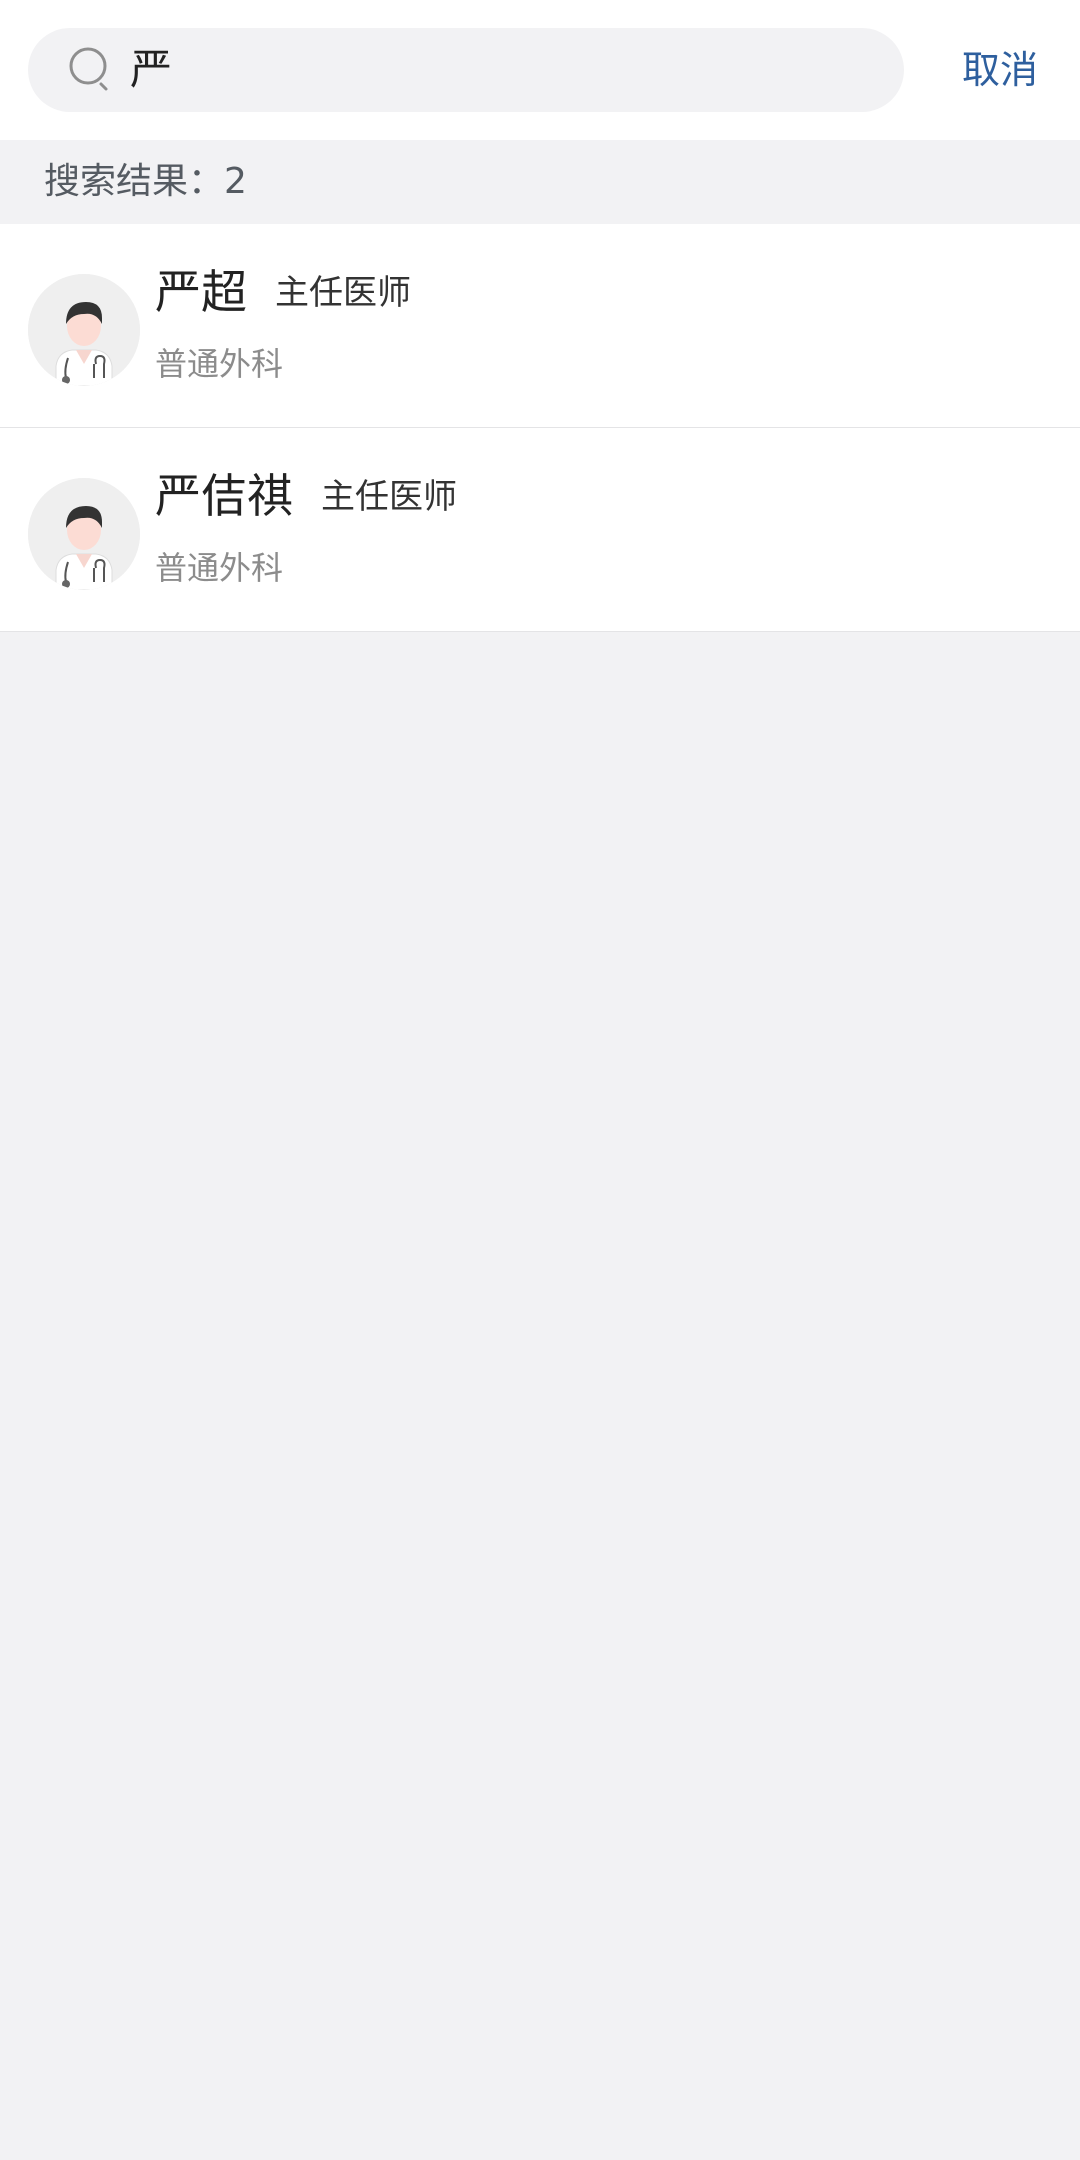 The width and height of the screenshot is (1080, 2160). Describe the element at coordinates (92, 70) in the screenshot. I see `search-icon` at that location.